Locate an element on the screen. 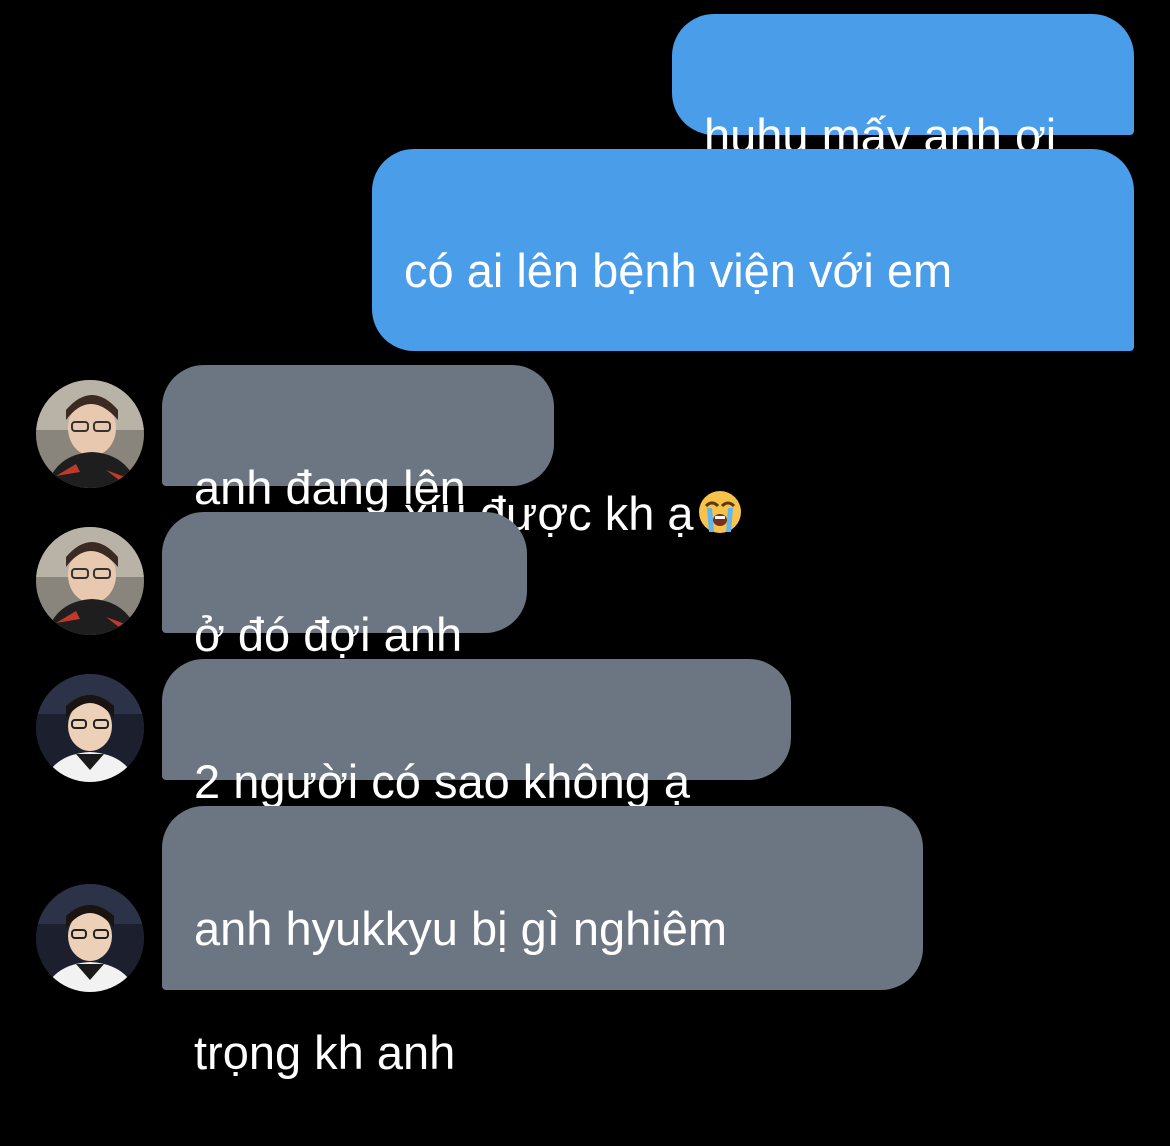 This screenshot has width=1170, height=1146. loudly-crying-face-icon is located at coordinates (720, 488).